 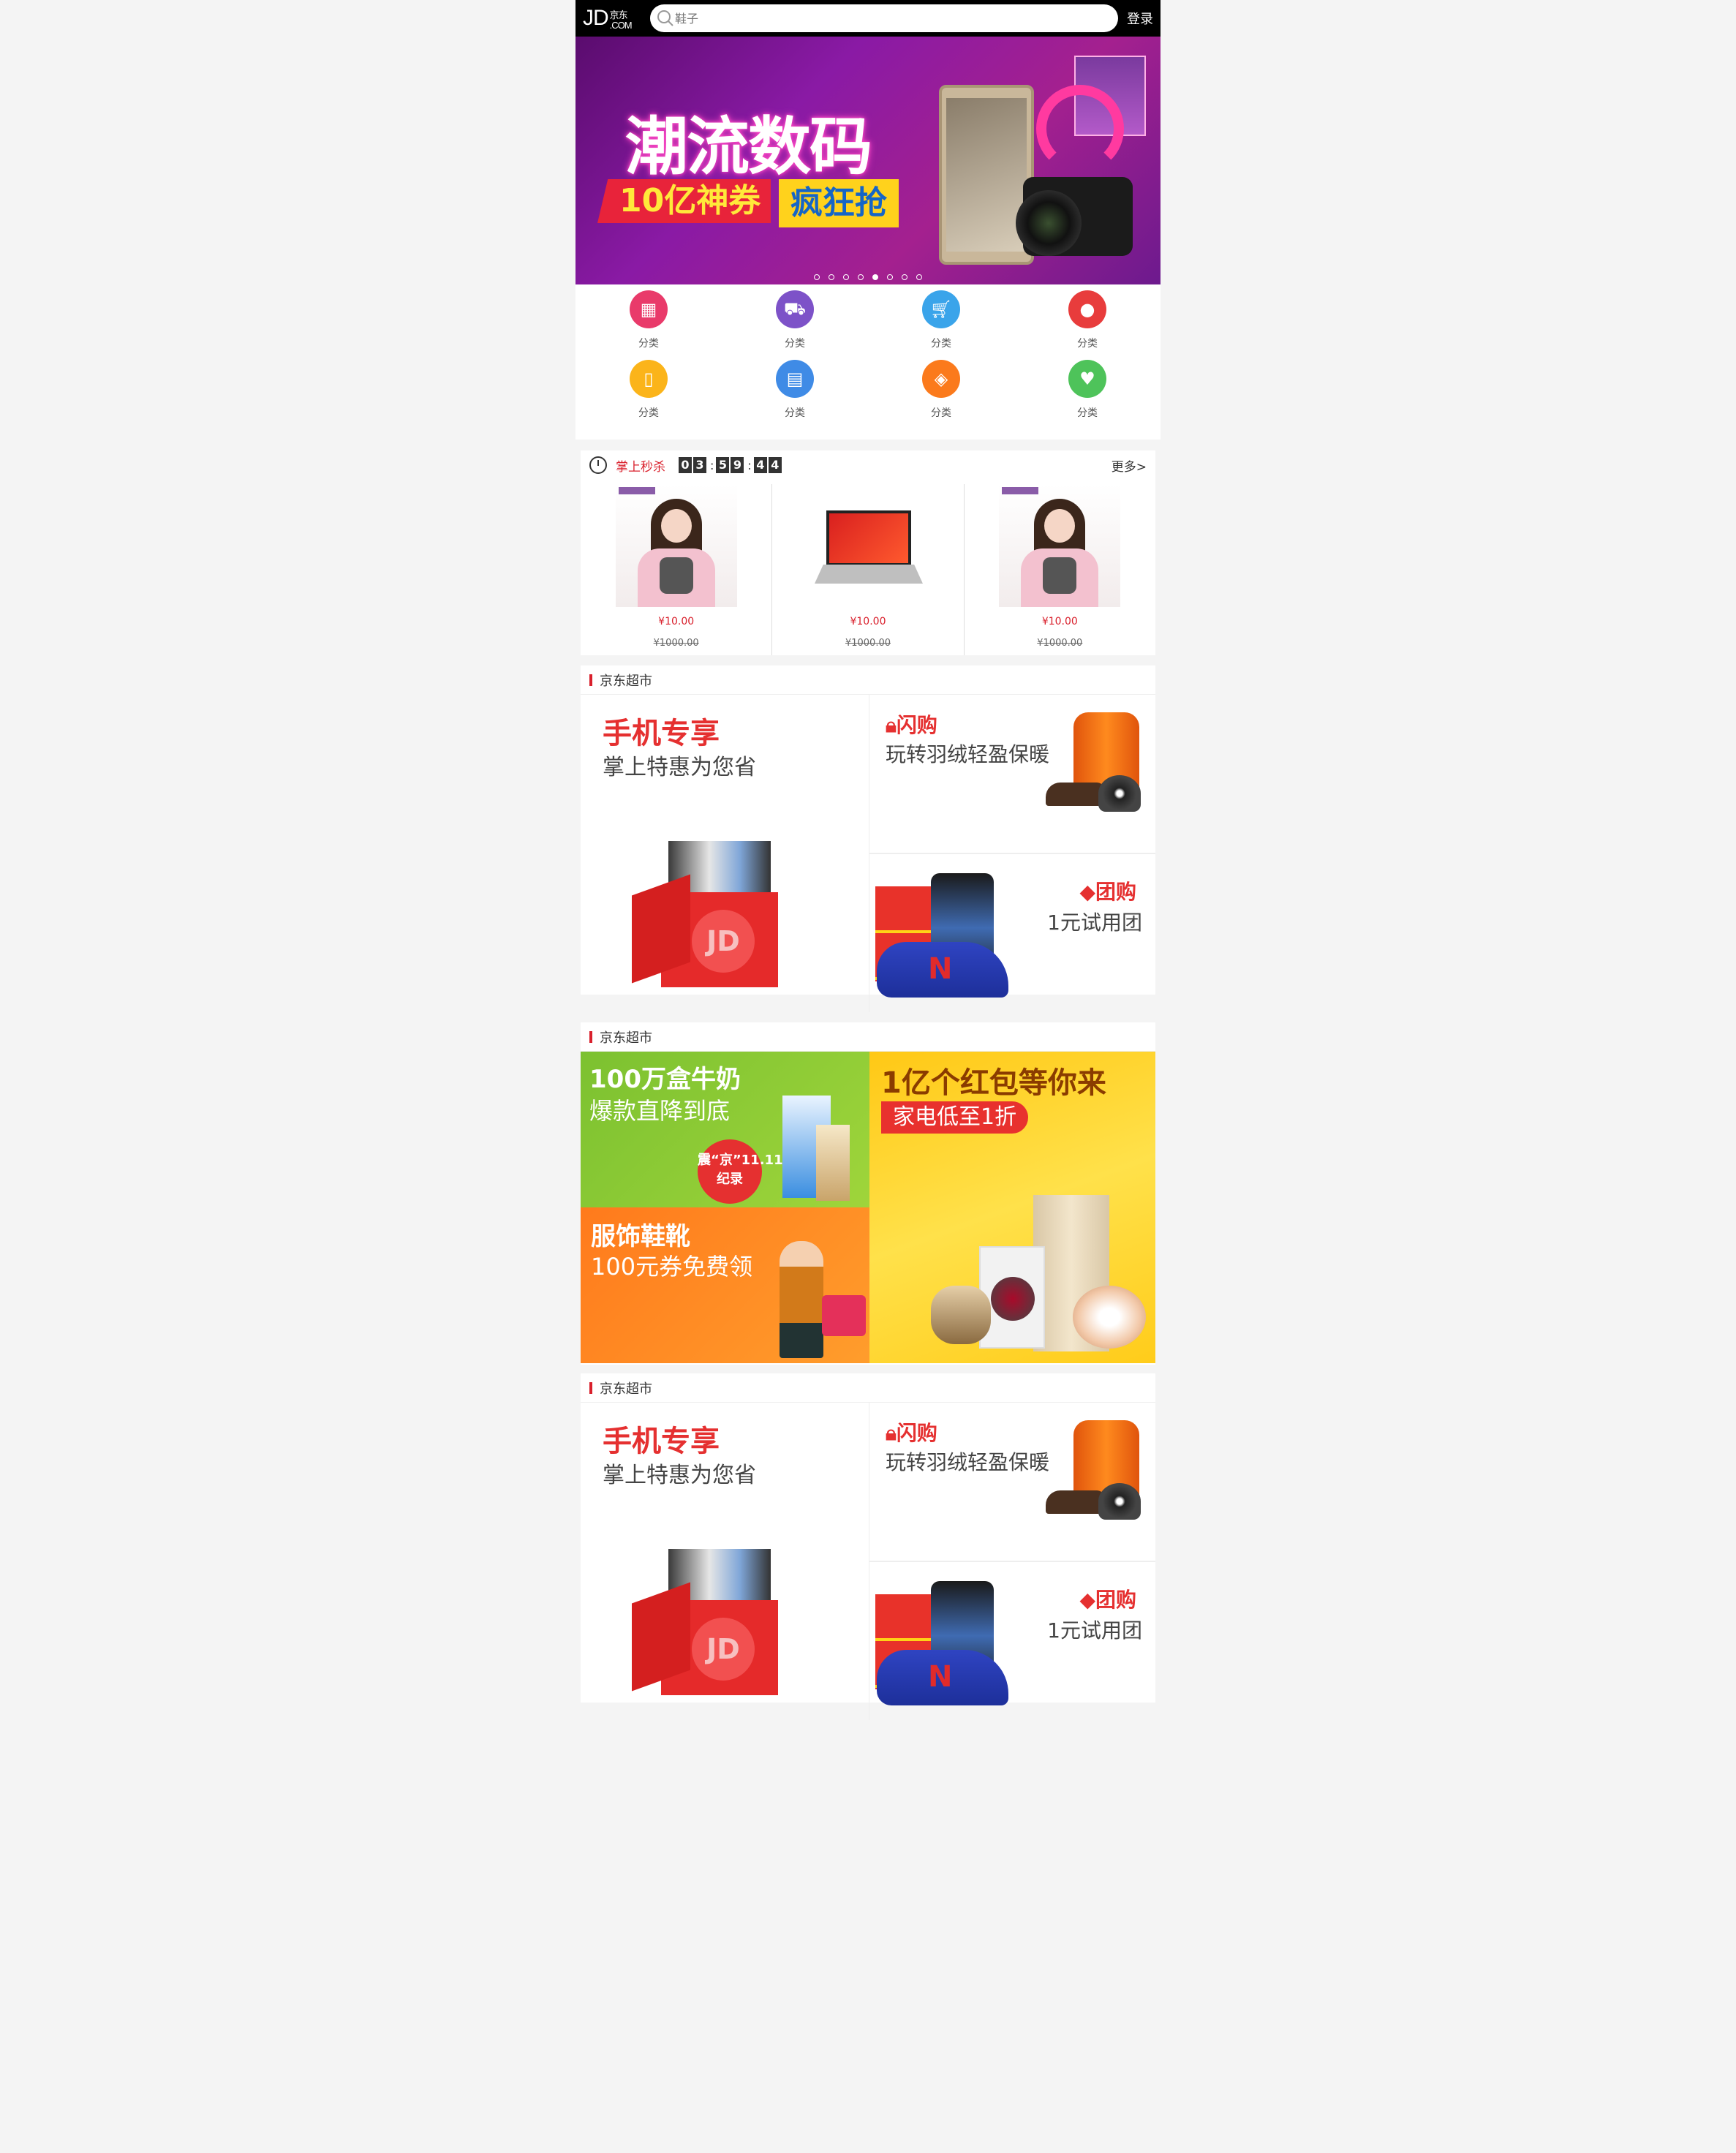 What do you see at coordinates (685, 465) in the screenshot?
I see `timer-digit: 0` at bounding box center [685, 465].